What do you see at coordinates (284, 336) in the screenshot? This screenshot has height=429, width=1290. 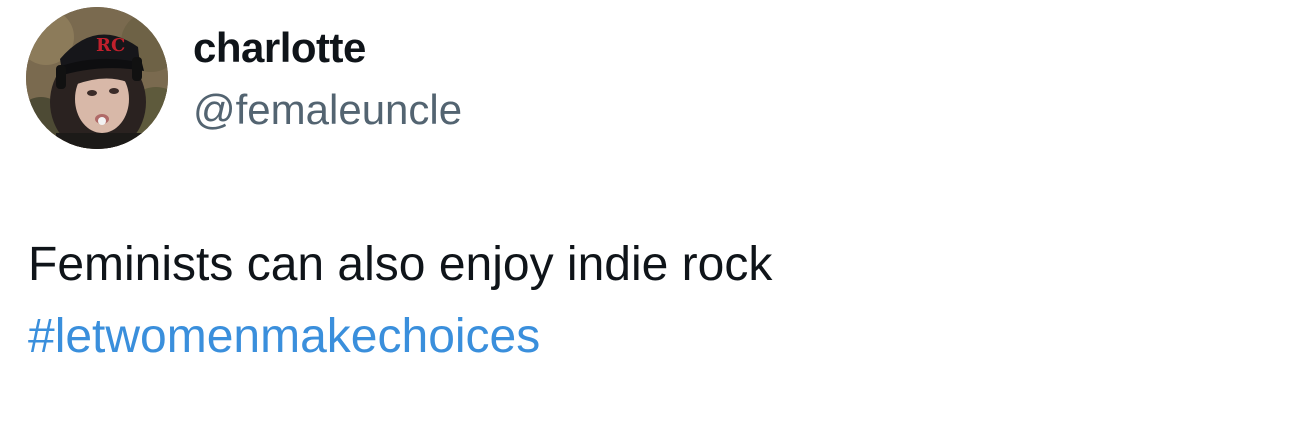 I see `hashtag-link: #letwomenmakechoices` at bounding box center [284, 336].